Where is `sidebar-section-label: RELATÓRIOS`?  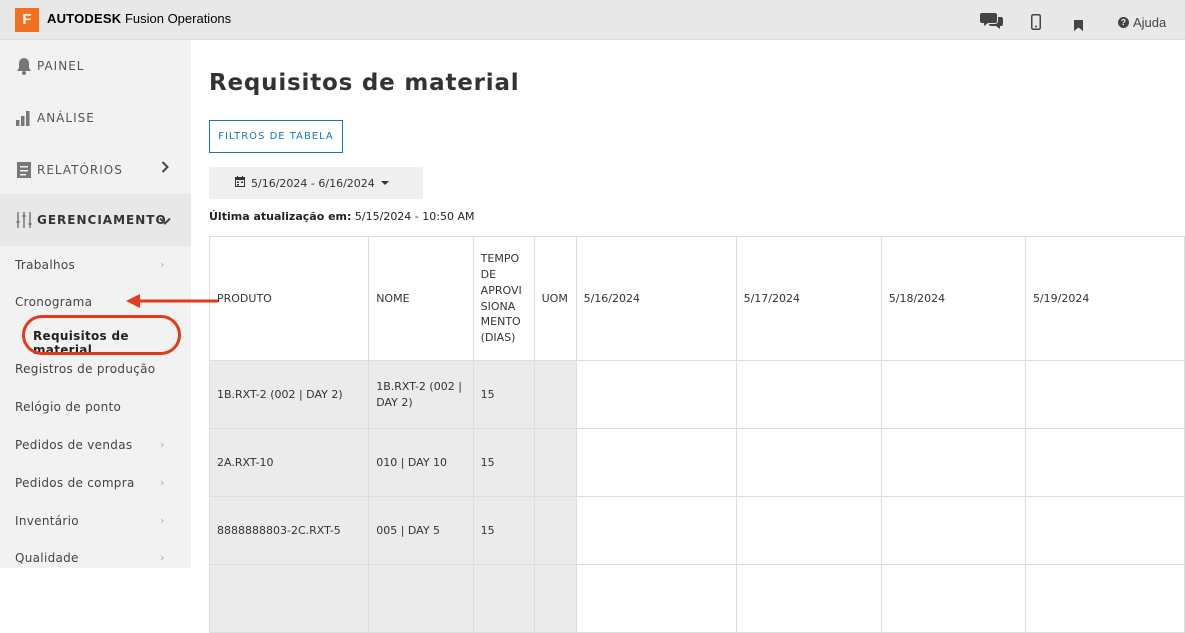
sidebar-section-label: RELATÓRIOS is located at coordinates (80, 170).